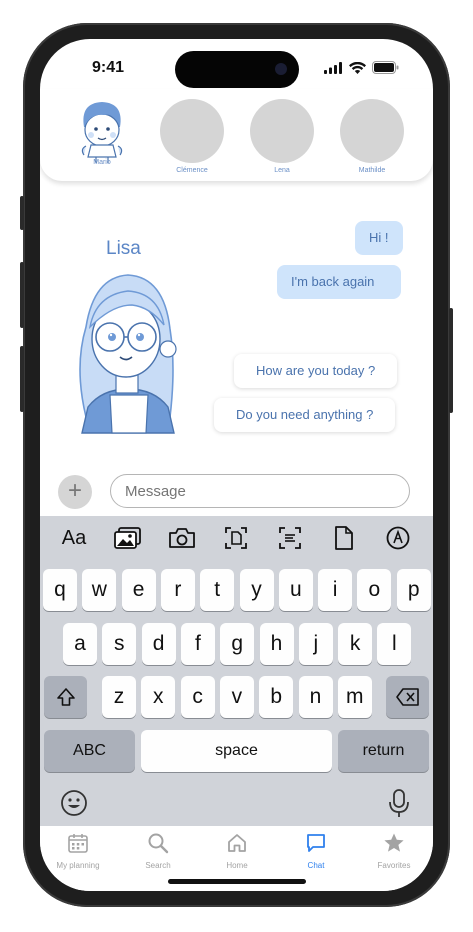  What do you see at coordinates (379, 238) in the screenshot?
I see `received-message: Hi !` at bounding box center [379, 238].